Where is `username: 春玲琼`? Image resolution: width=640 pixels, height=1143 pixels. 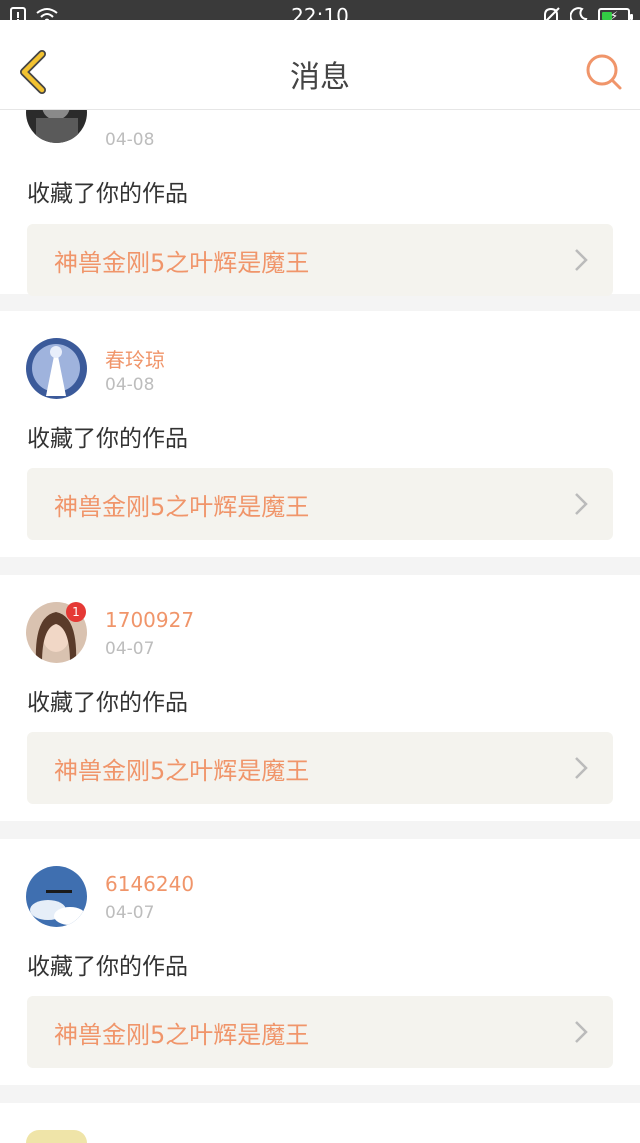 username: 春玲琼 is located at coordinates (135, 358).